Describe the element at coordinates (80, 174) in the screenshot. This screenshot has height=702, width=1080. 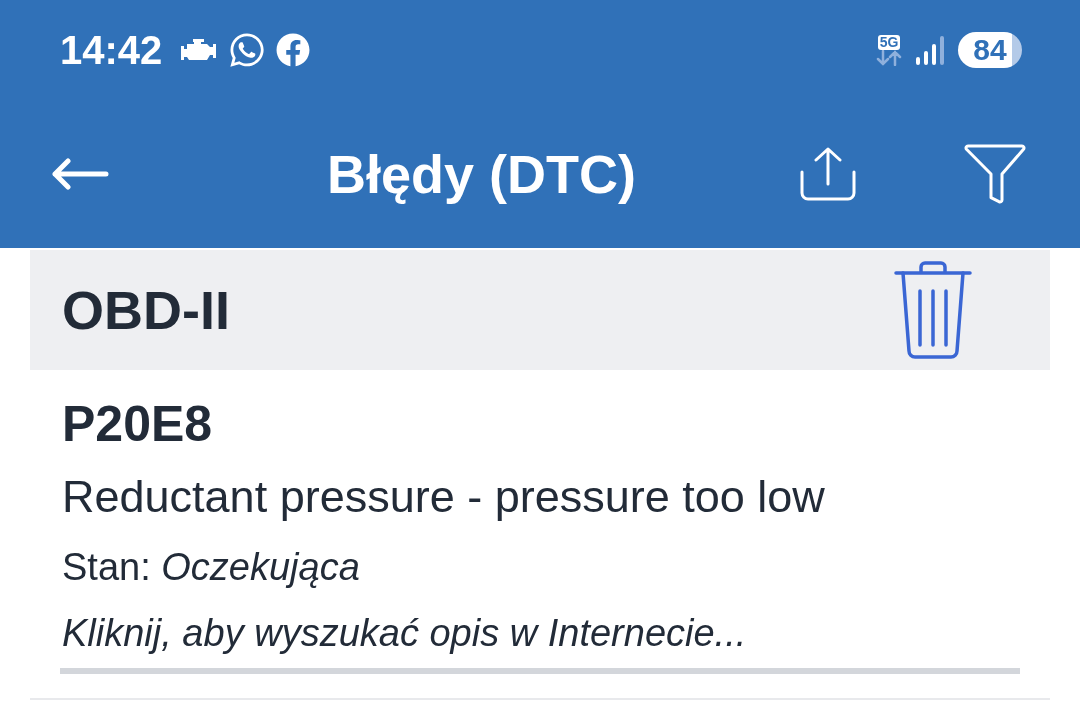
I see `back-arrow-icon` at that location.